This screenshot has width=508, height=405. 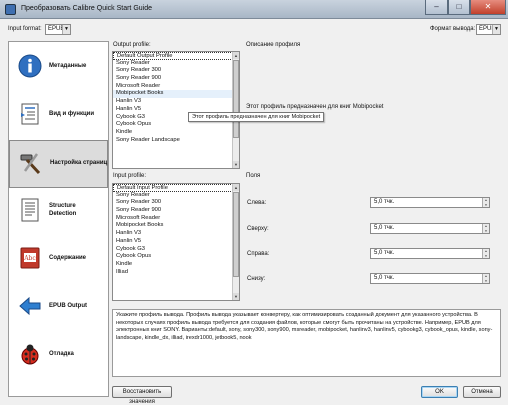 What do you see at coordinates (257, 203) in the screenshot?
I see `margin-left-label: Слева:` at bounding box center [257, 203].